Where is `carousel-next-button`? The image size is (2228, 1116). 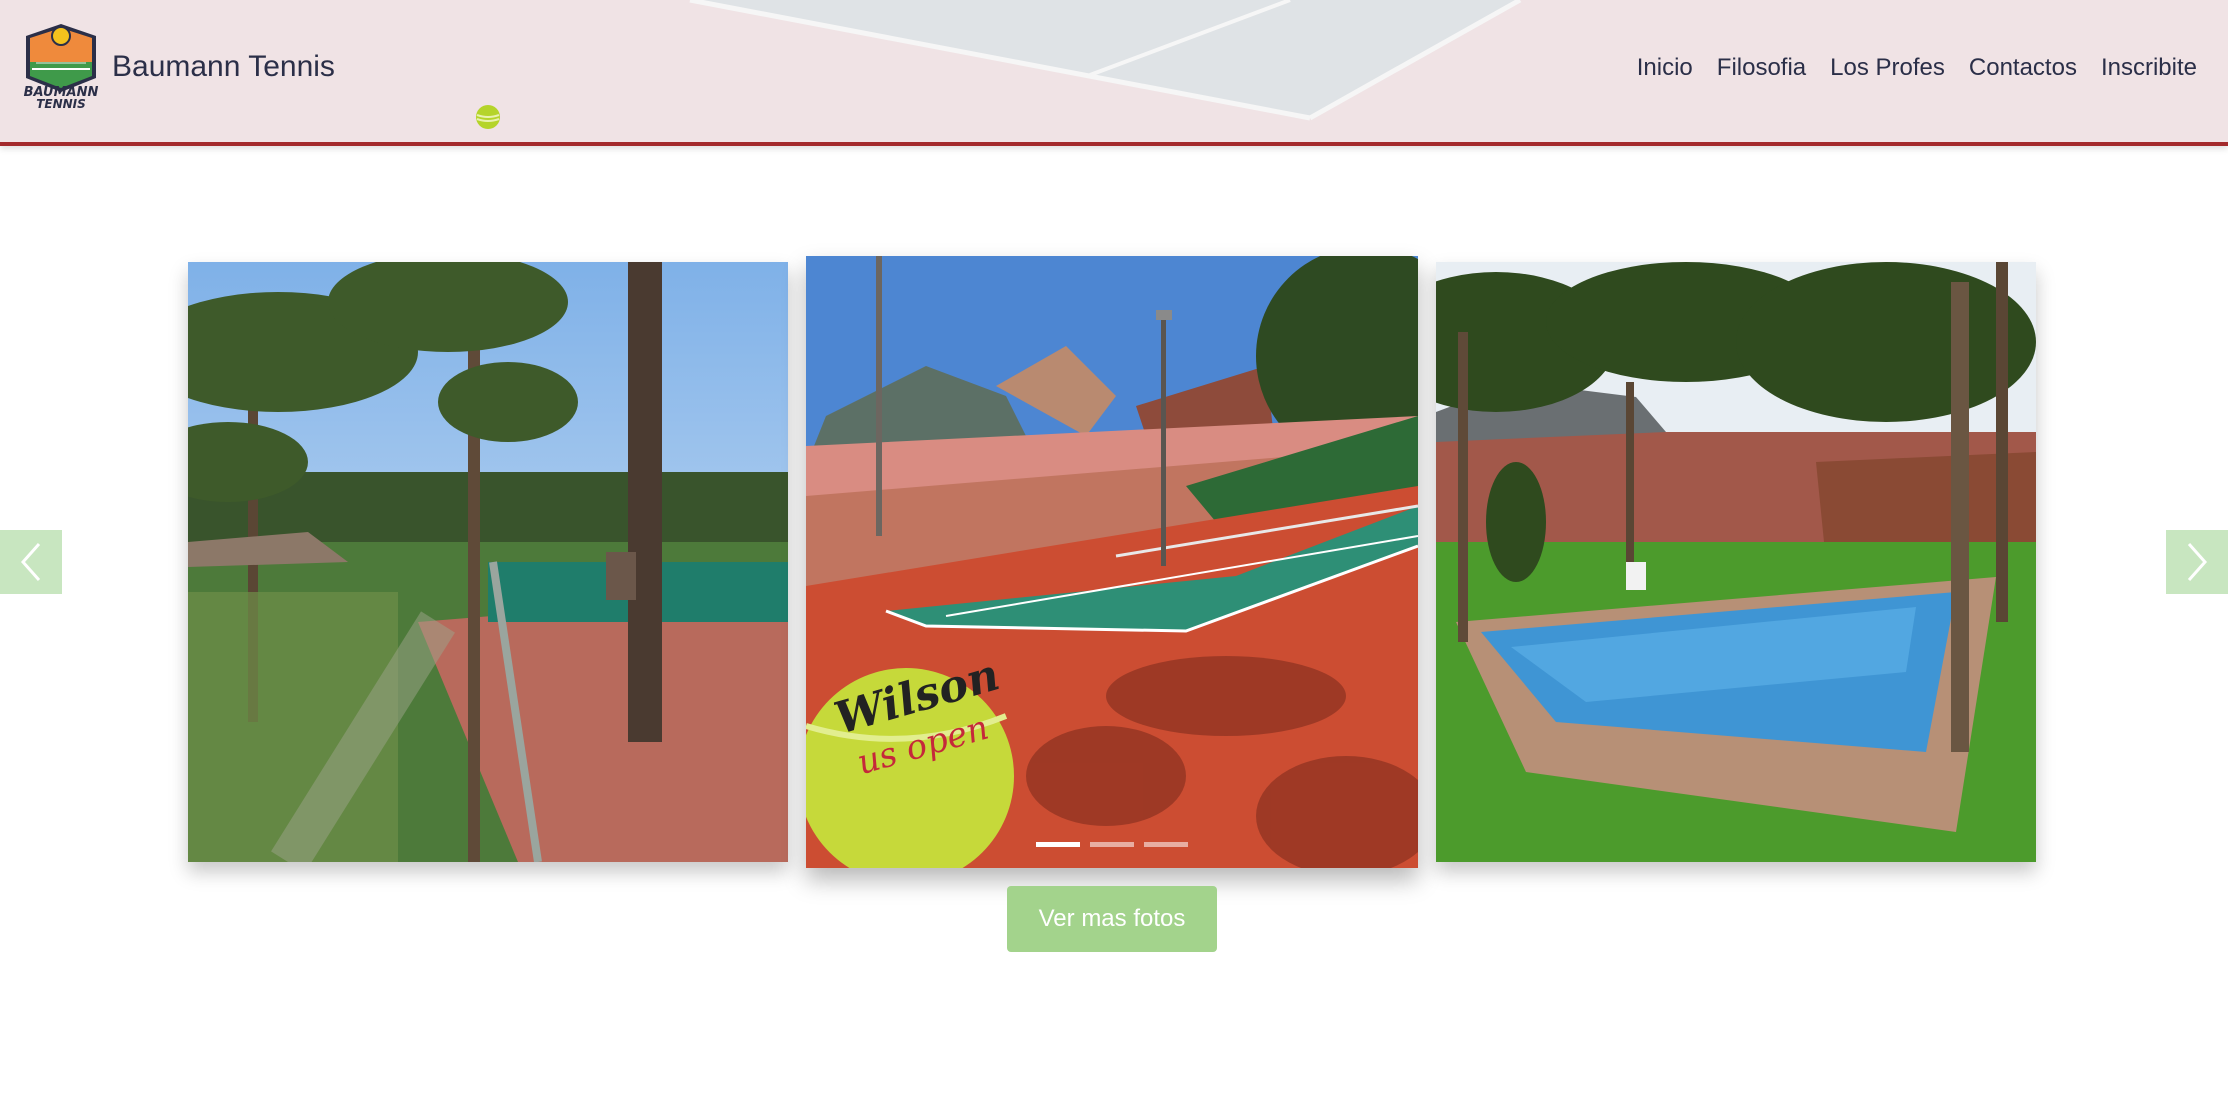 carousel-next-button is located at coordinates (2197, 562).